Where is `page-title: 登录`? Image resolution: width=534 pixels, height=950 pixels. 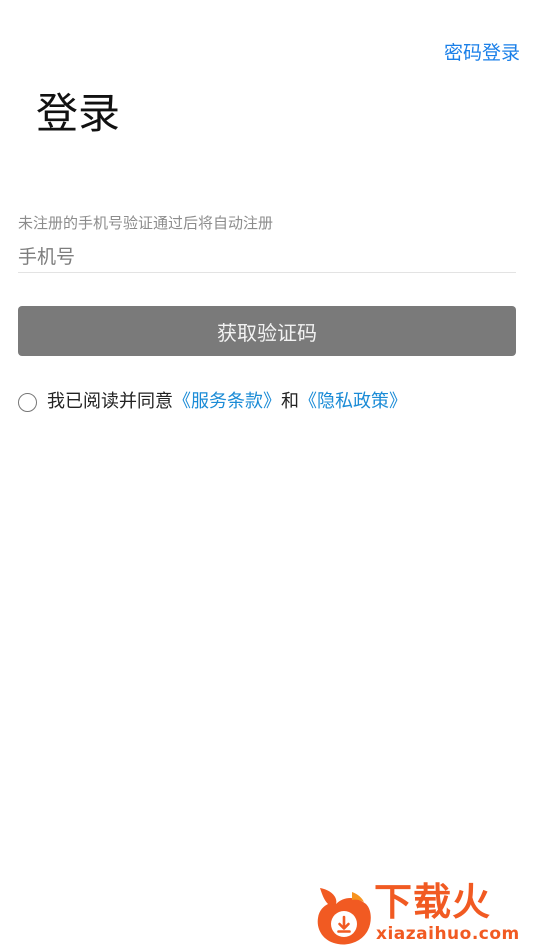 page-title: 登录 is located at coordinates (78, 113).